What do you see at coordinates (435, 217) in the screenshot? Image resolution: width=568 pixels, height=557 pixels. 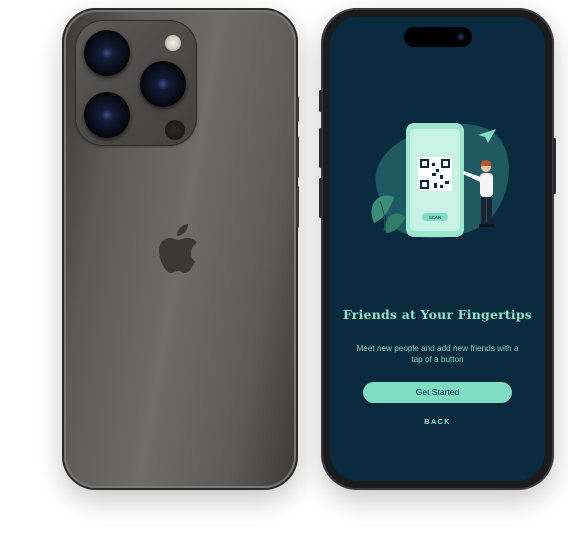 I see `illustration-scan-label: SCAN` at bounding box center [435, 217].